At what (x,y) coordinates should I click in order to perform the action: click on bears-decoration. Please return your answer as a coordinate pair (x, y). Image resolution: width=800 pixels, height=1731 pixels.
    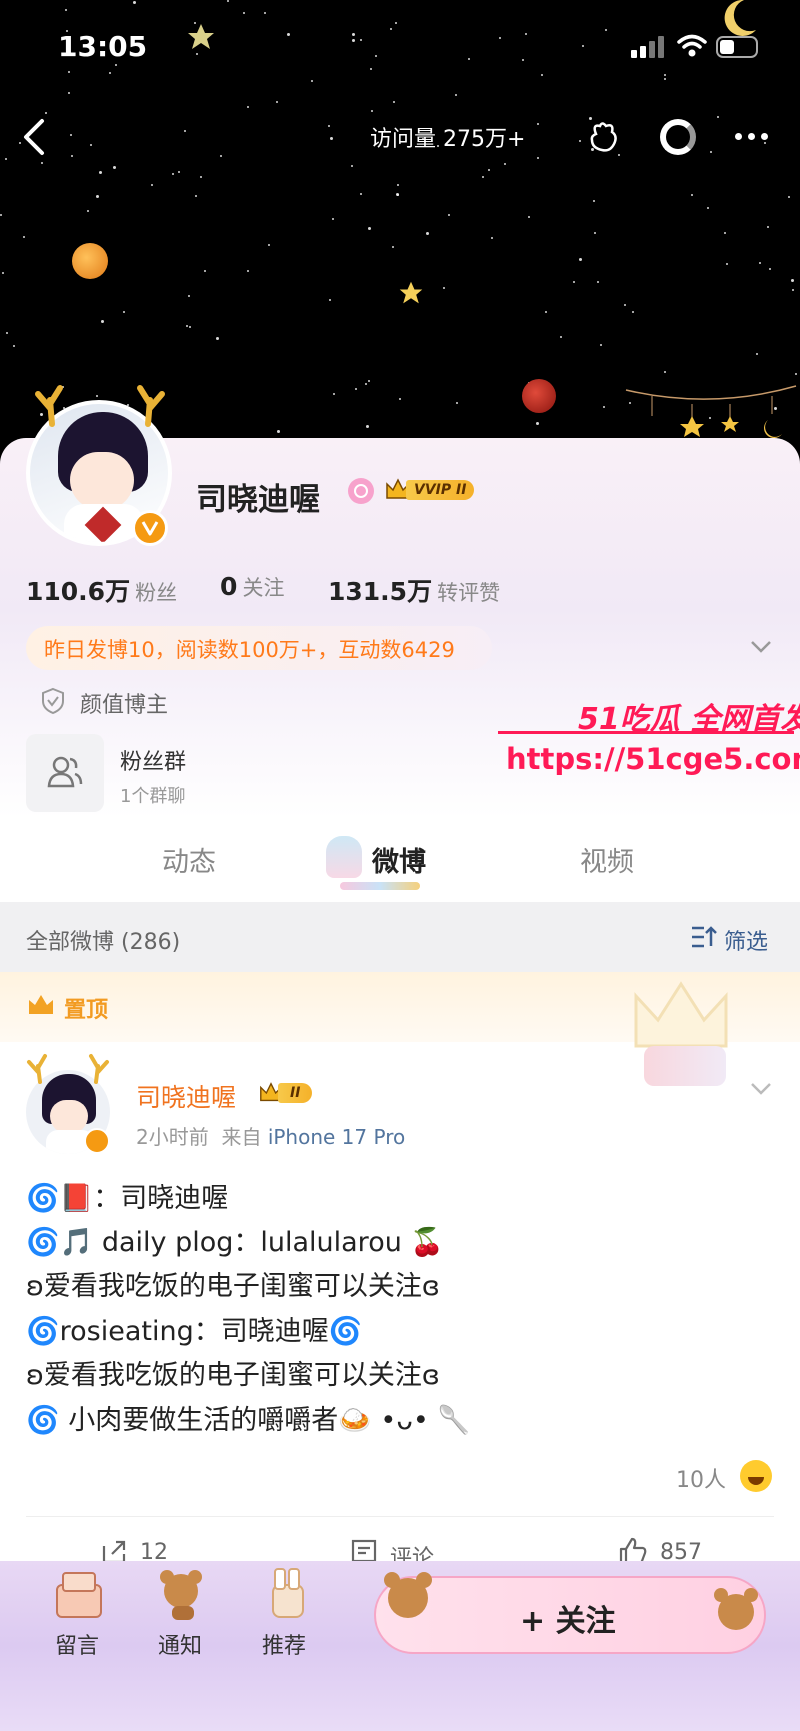
    Looking at the image, I should click on (685, 1066).